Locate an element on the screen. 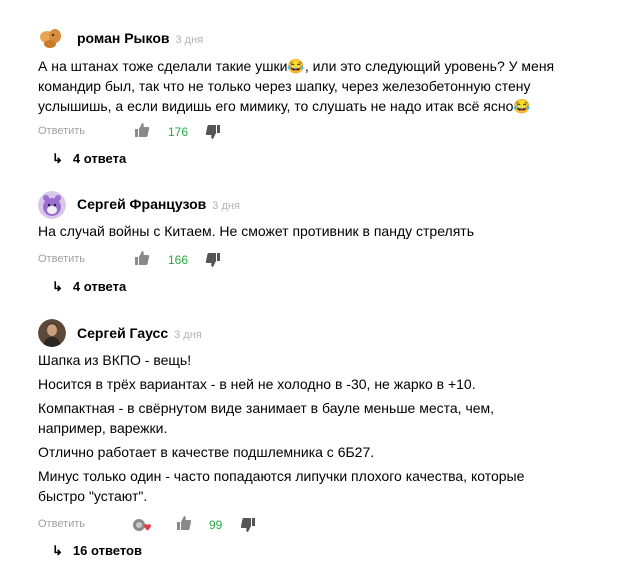 The height and width of the screenshot is (565, 620). comment-actions: Ответить 166 is located at coordinates (318, 260).